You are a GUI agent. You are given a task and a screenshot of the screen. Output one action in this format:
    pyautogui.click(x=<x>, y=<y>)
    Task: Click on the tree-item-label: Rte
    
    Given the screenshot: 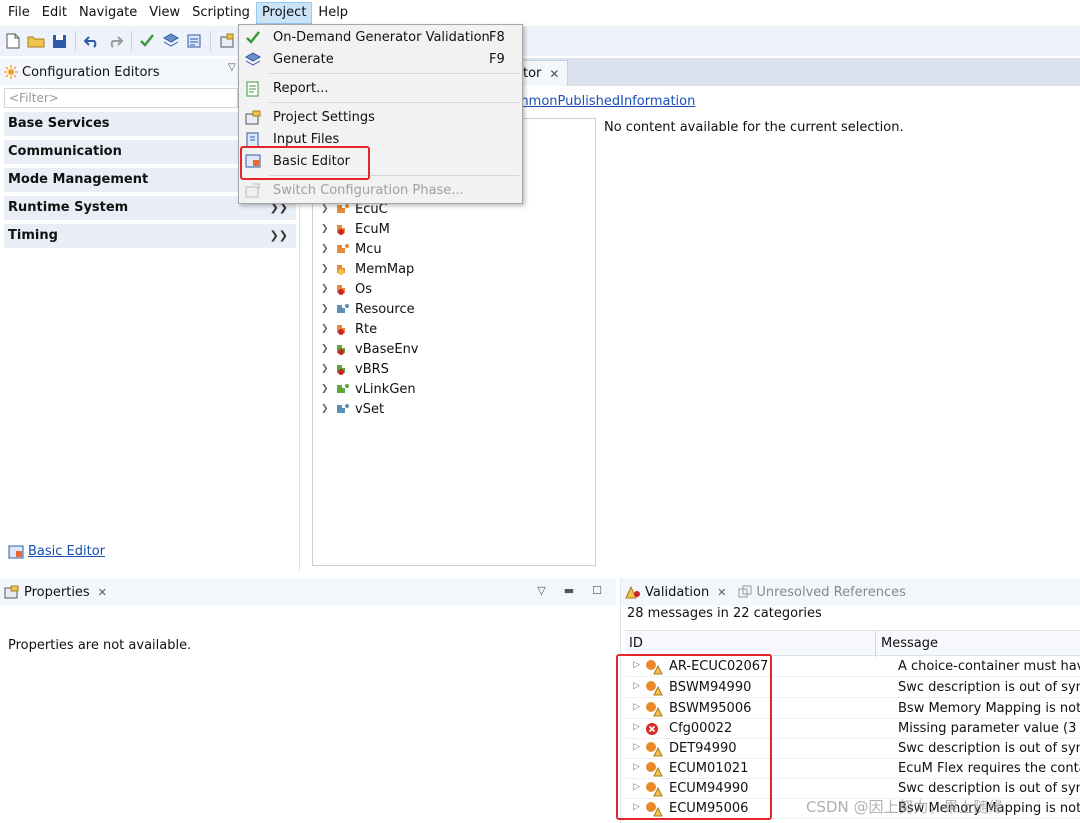 What is the action you would take?
    pyautogui.click(x=366, y=329)
    